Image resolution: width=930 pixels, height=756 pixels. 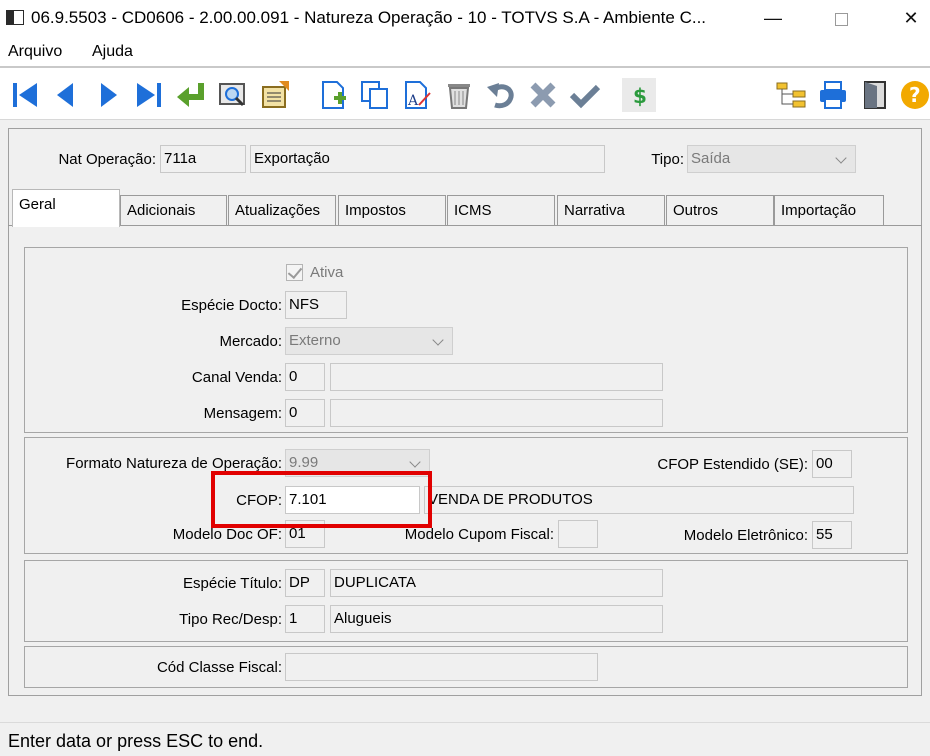 I want to click on cancel-button, so click(x=543, y=95).